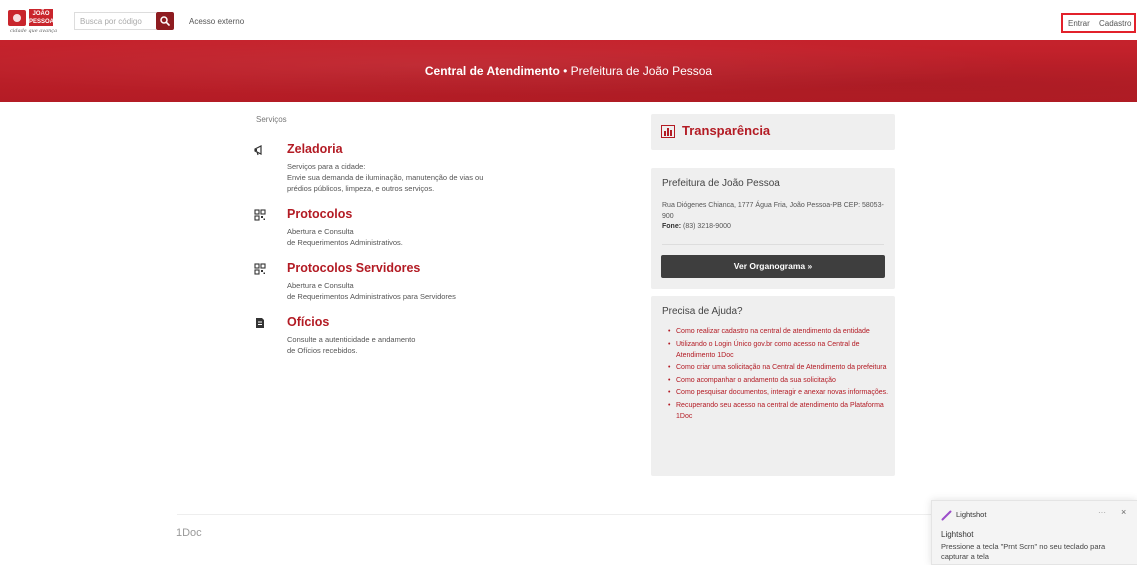 Image resolution: width=1137 pixels, height=565 pixels. I want to click on service-title: Protocolos Servidores, so click(353, 268).